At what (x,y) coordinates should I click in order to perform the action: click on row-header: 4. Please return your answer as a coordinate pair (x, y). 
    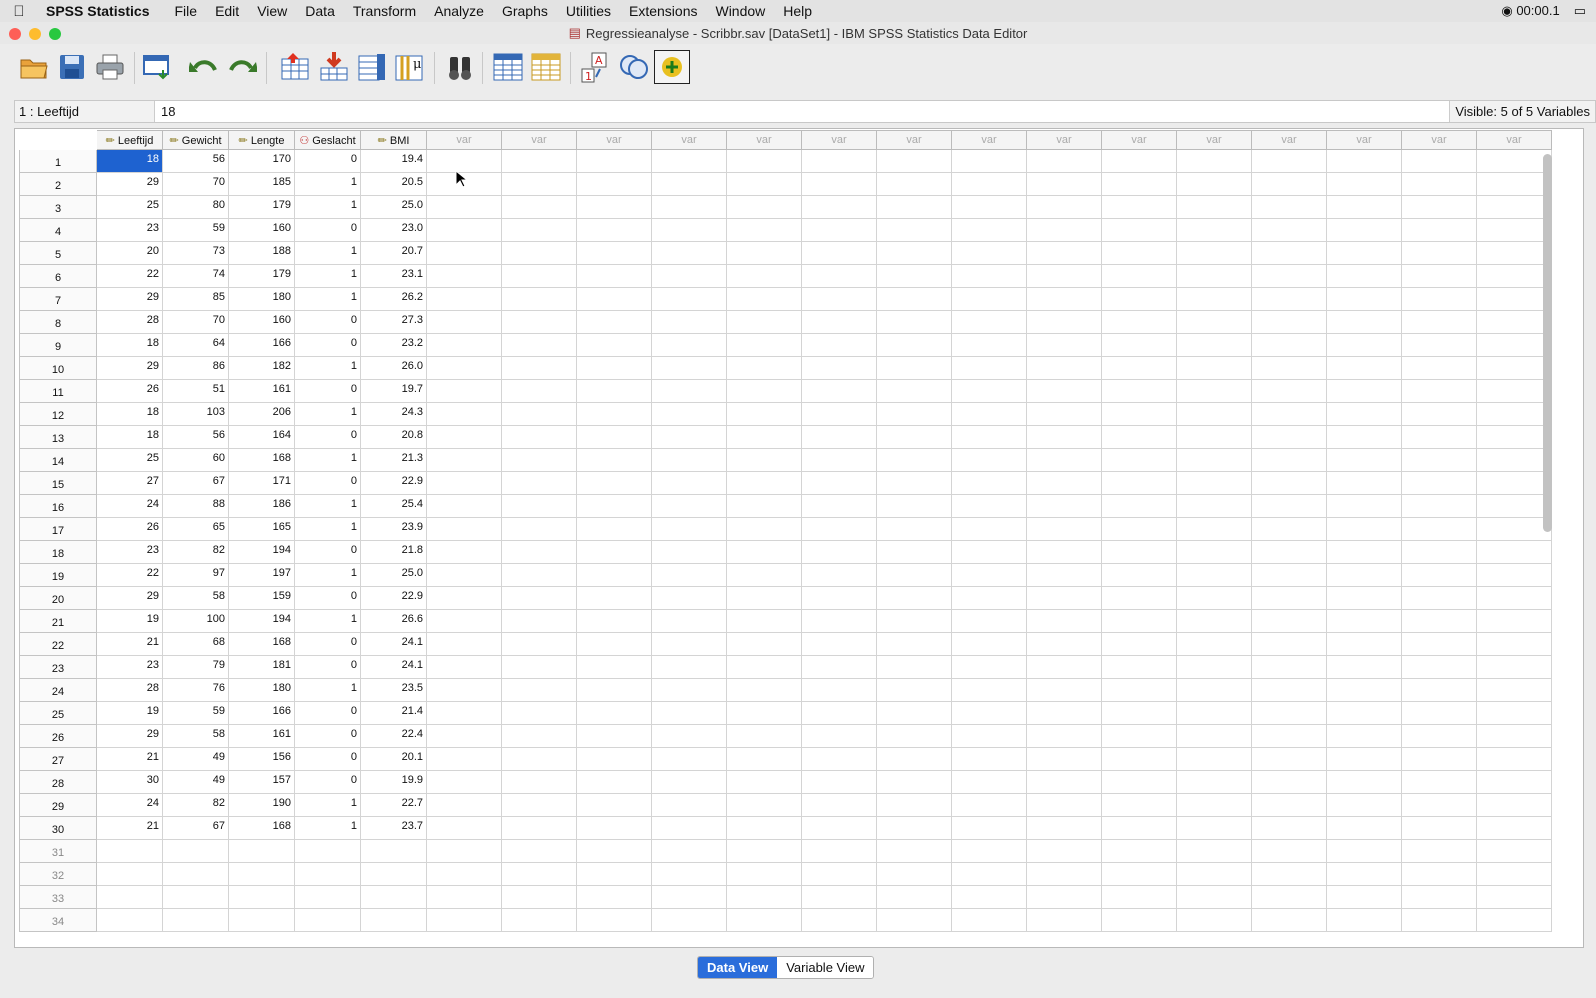
    Looking at the image, I should click on (58, 230).